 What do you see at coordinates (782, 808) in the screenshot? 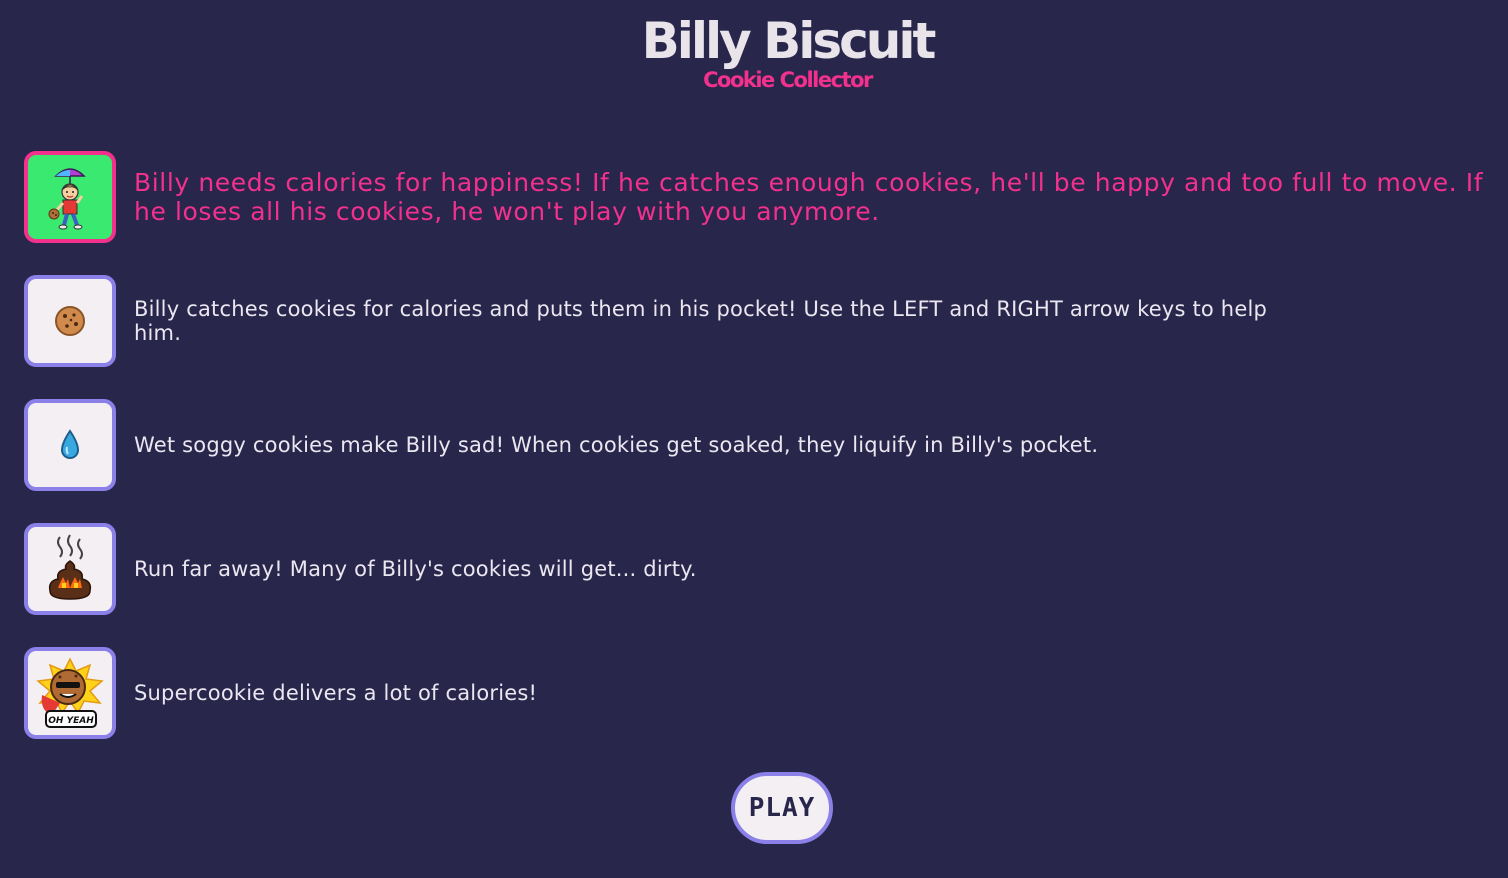
I see `play-button: PLAY` at bounding box center [782, 808].